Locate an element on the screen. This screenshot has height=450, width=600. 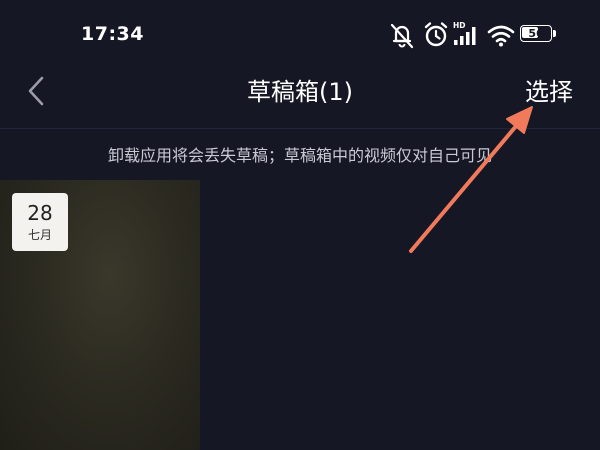
battery-level: 56 is located at coordinates (536, 33).